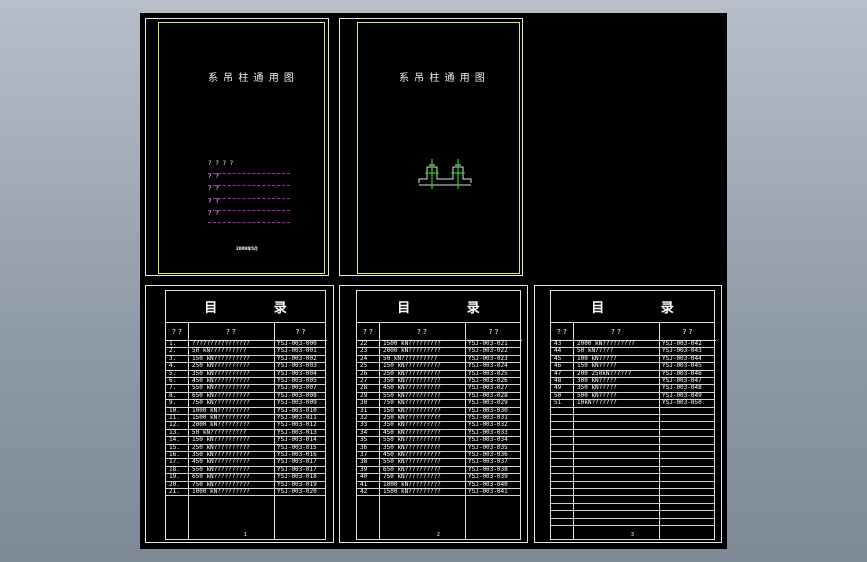  Describe the element at coordinates (173, 343) in the screenshot. I see `row-number: 1.` at that location.